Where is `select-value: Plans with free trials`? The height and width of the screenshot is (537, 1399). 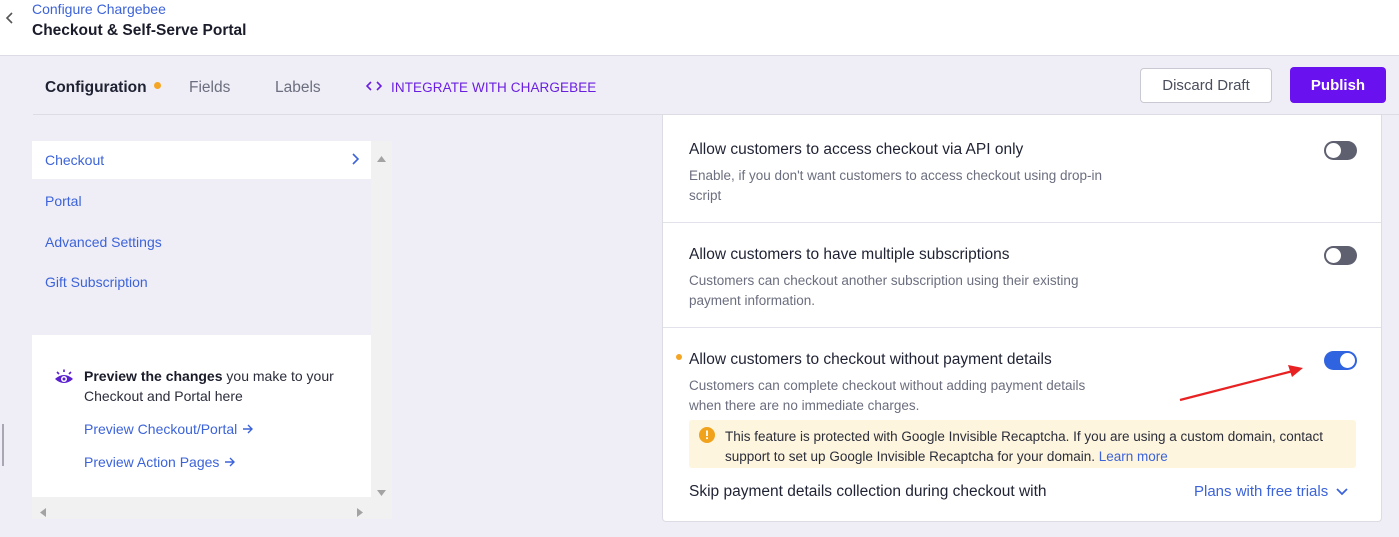
select-value: Plans with free trials is located at coordinates (1261, 491).